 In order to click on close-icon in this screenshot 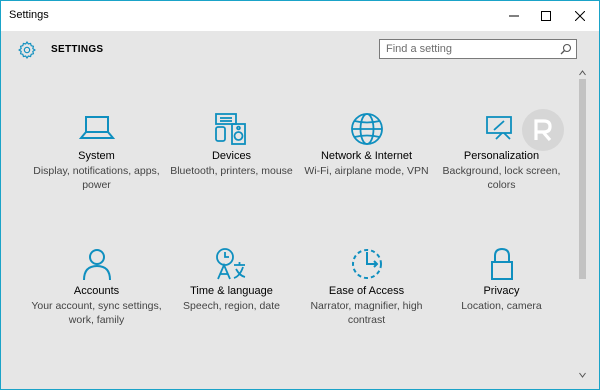, I will do `click(580, 16)`.